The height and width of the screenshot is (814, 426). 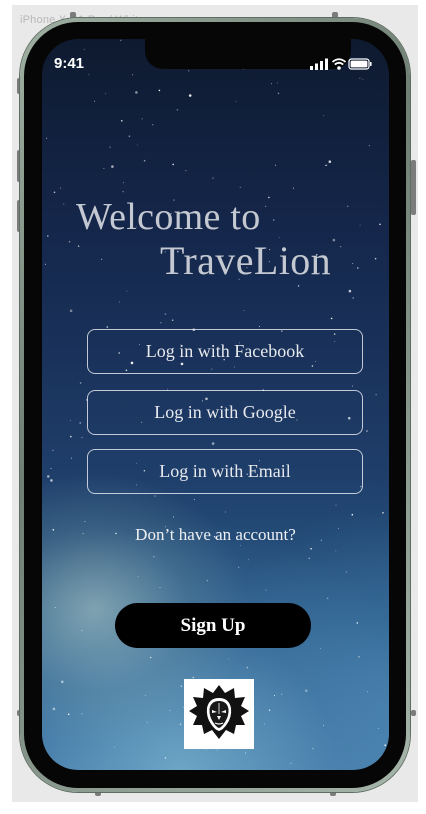 I want to click on sign-up-button: Sign Up, so click(x=213, y=625).